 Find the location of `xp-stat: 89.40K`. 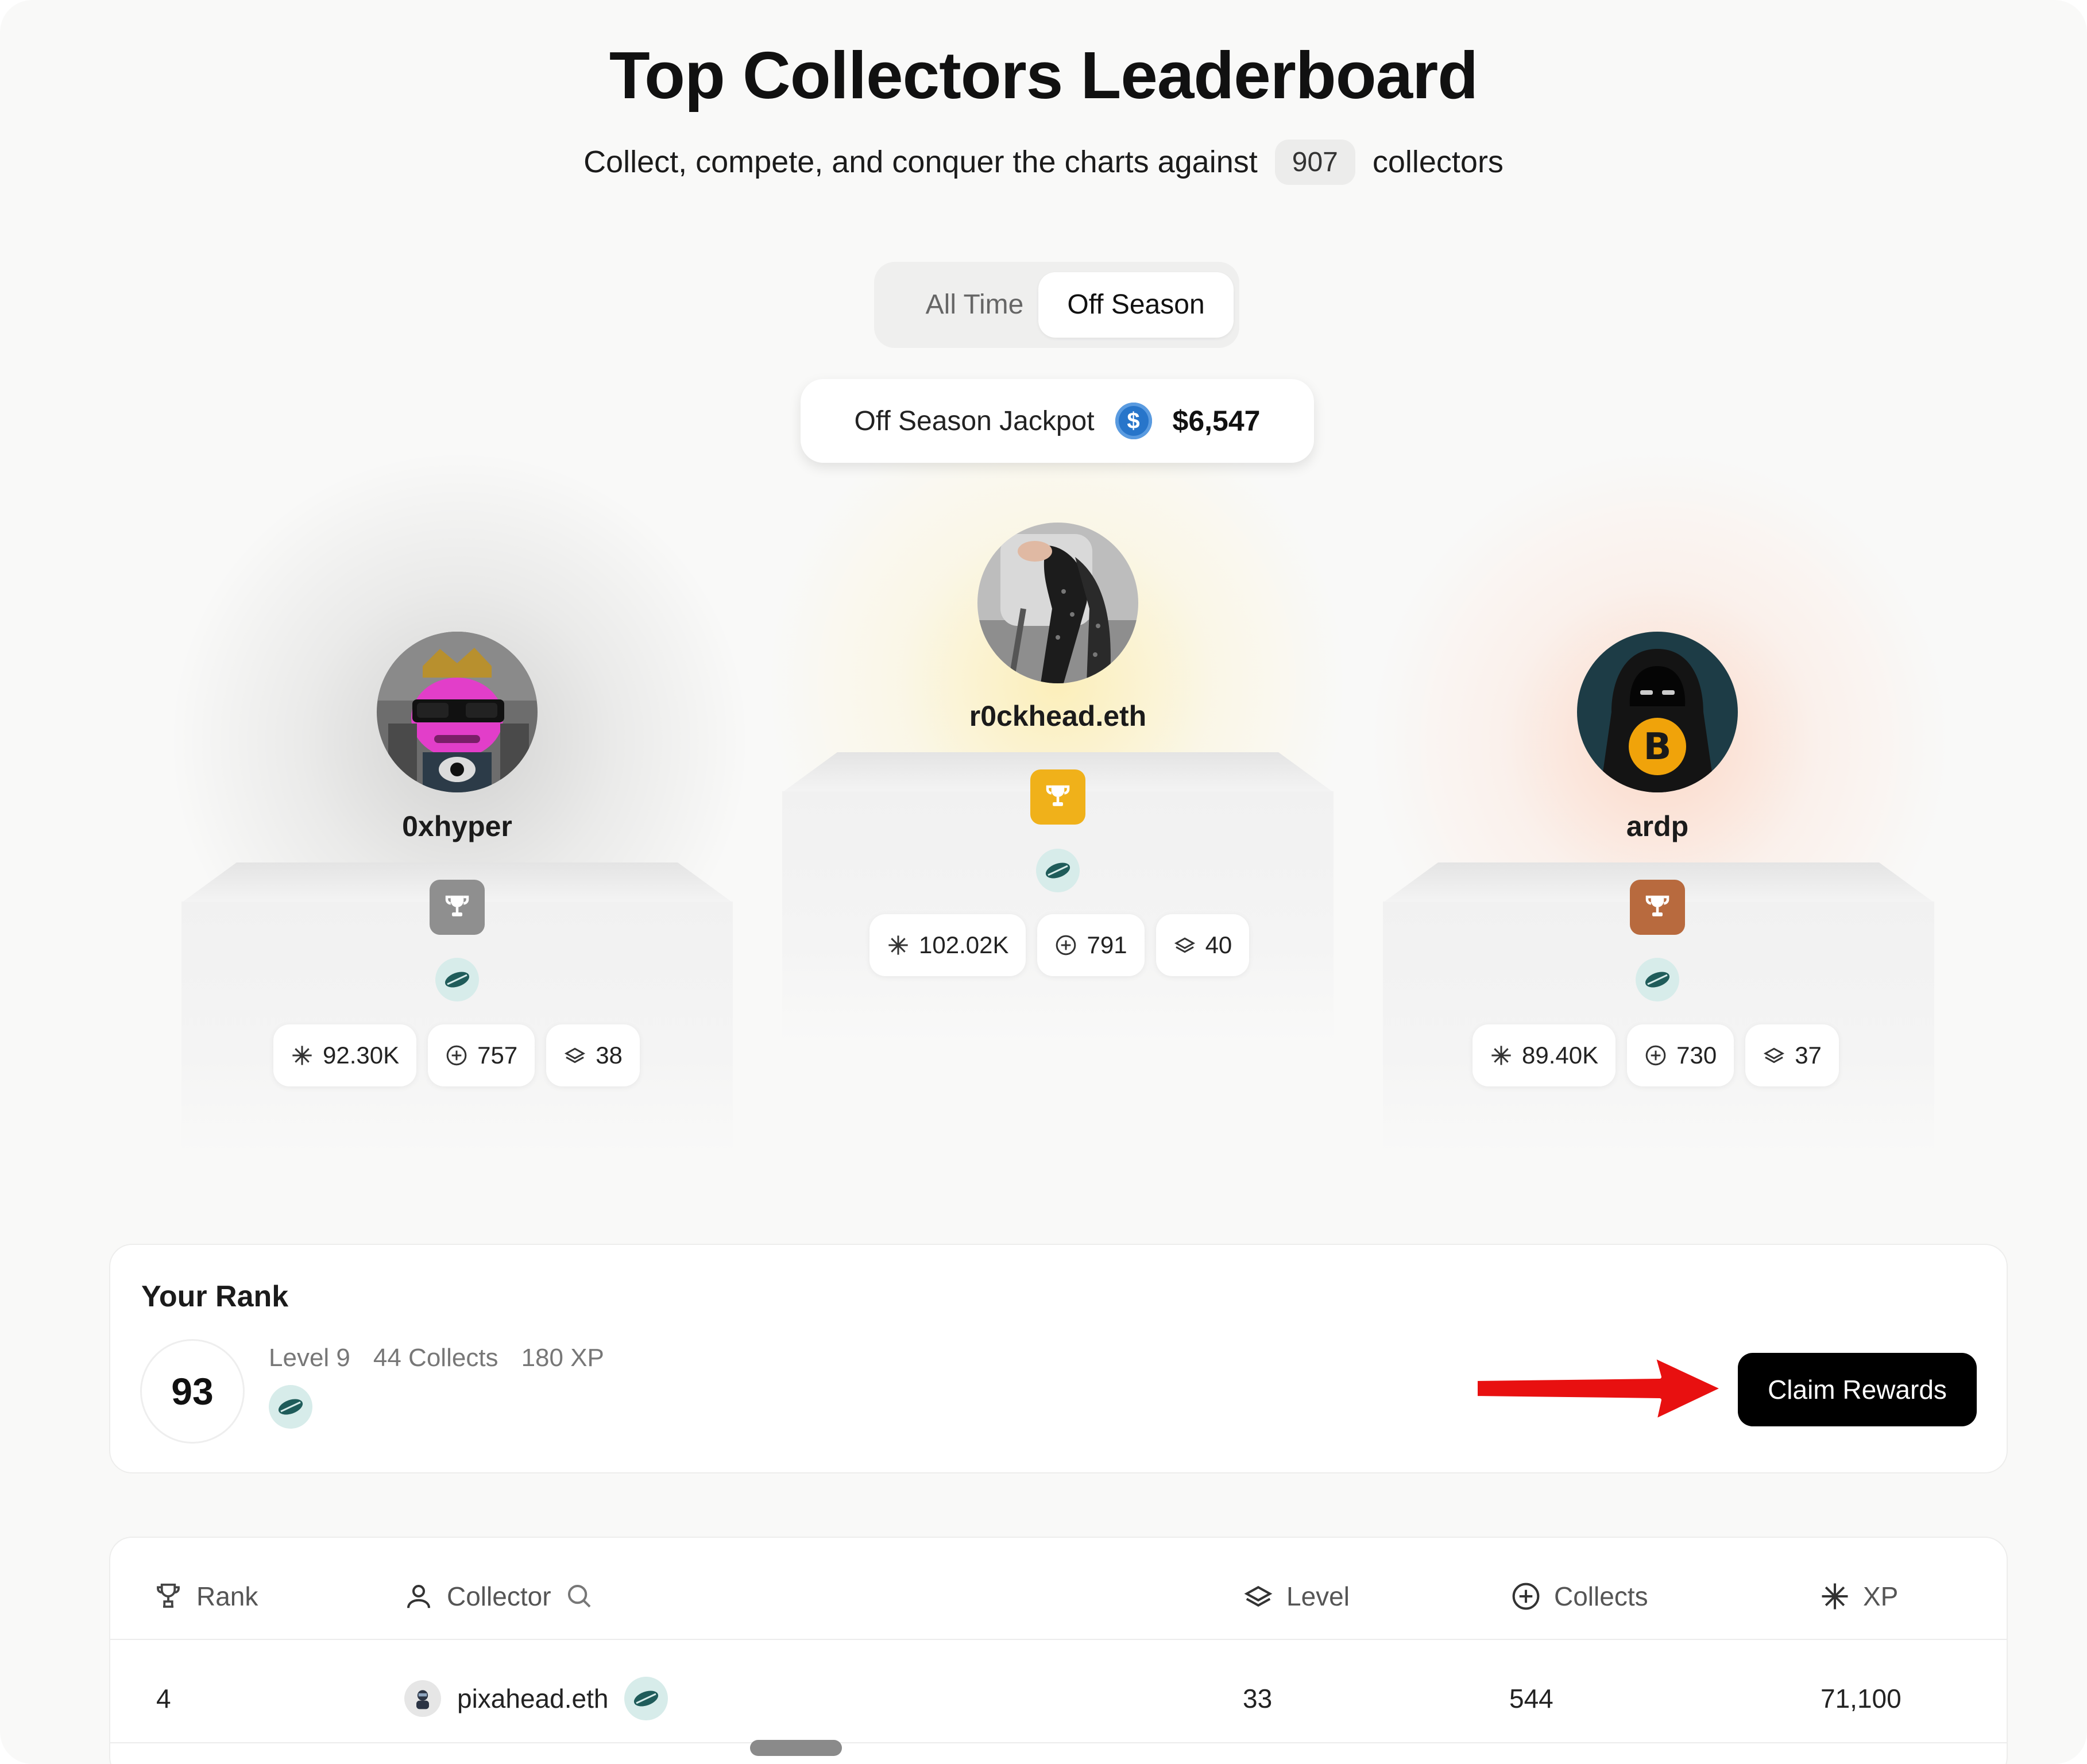

xp-stat: 89.40K is located at coordinates (1544, 1055).